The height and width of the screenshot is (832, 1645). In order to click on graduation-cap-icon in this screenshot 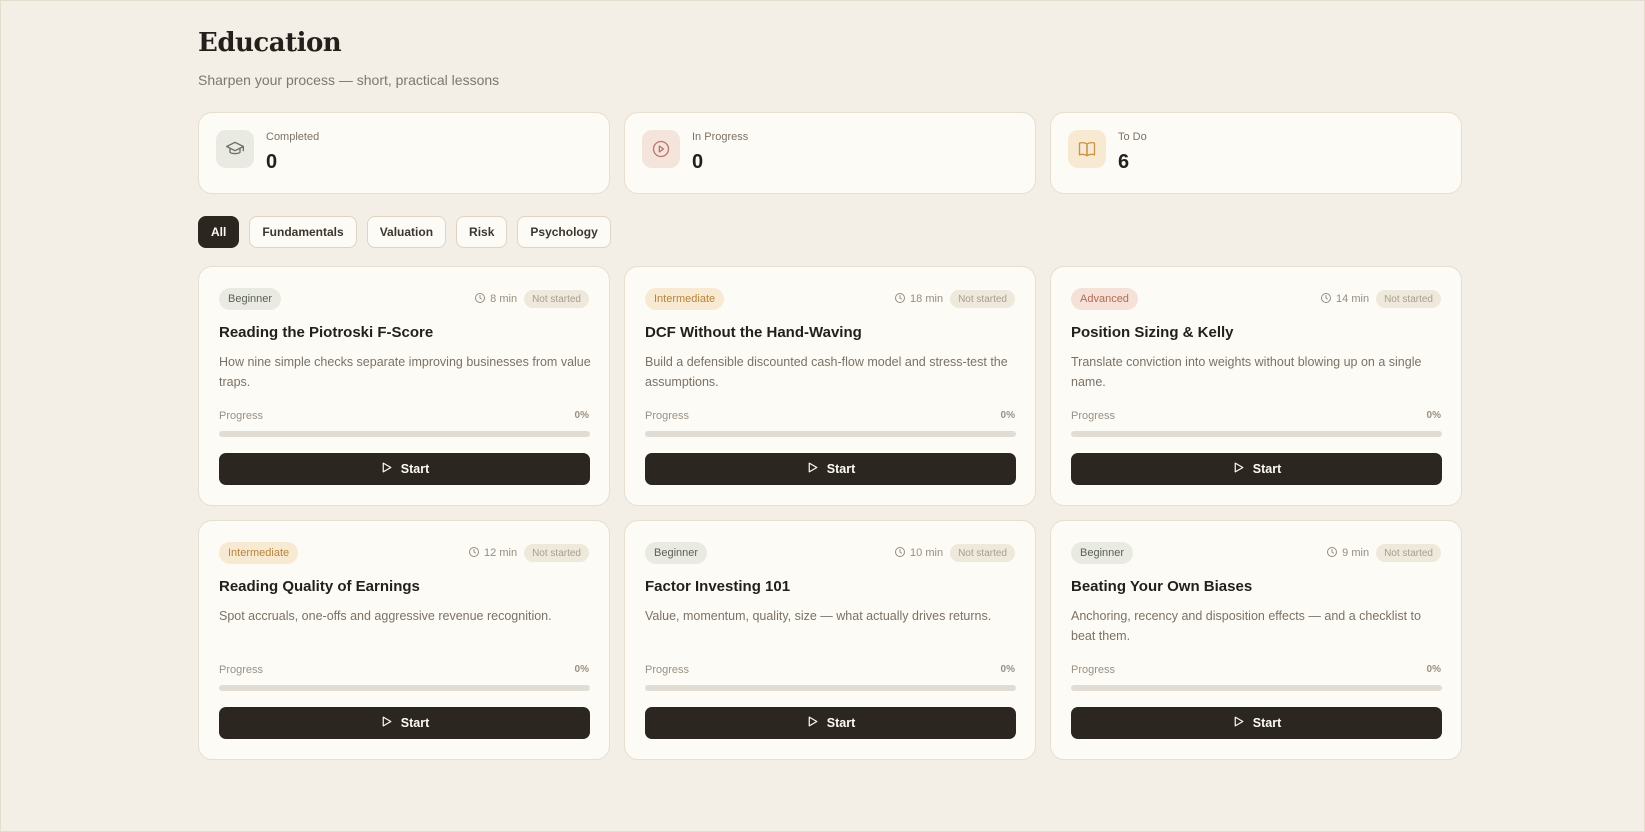, I will do `click(235, 149)`.